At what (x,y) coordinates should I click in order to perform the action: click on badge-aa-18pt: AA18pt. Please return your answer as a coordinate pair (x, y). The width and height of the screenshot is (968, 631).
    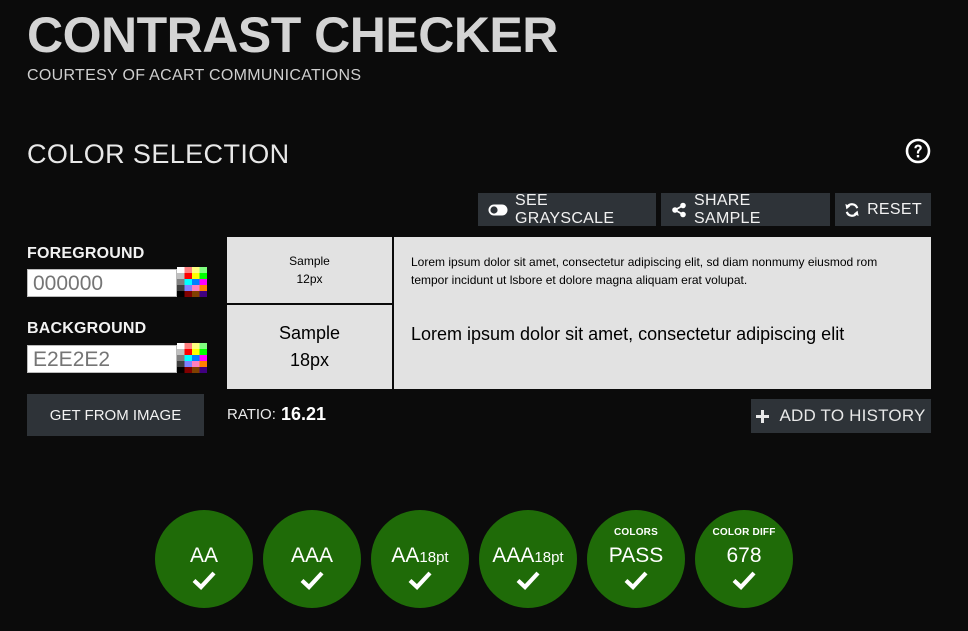
    Looking at the image, I should click on (420, 559).